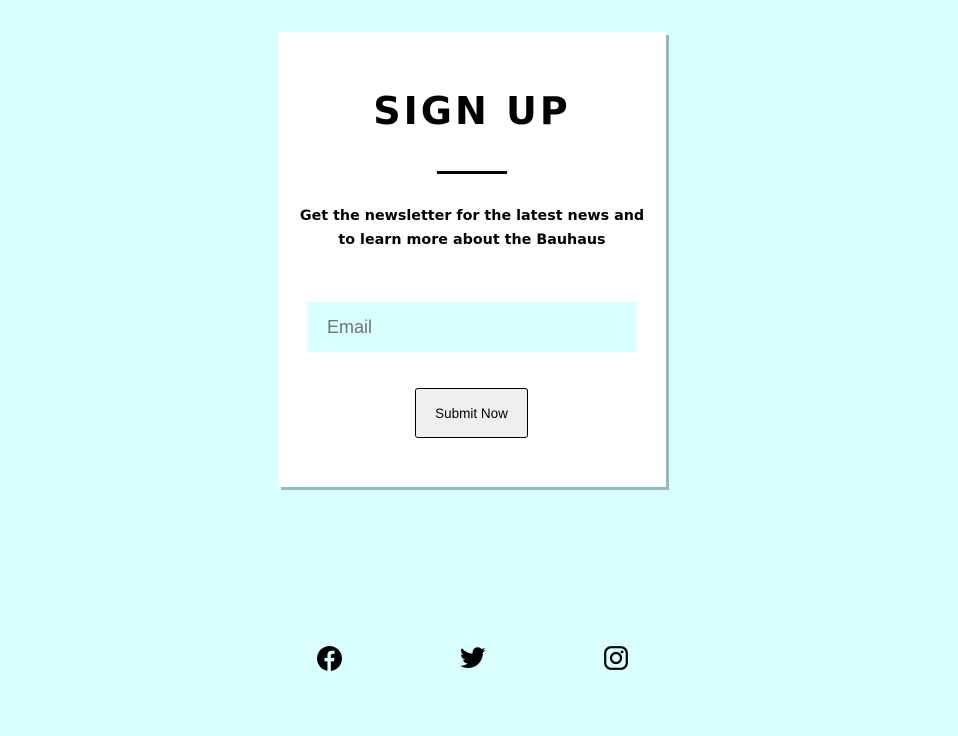 The height and width of the screenshot is (736, 958). What do you see at coordinates (472, 172) in the screenshot?
I see `title-divider` at bounding box center [472, 172].